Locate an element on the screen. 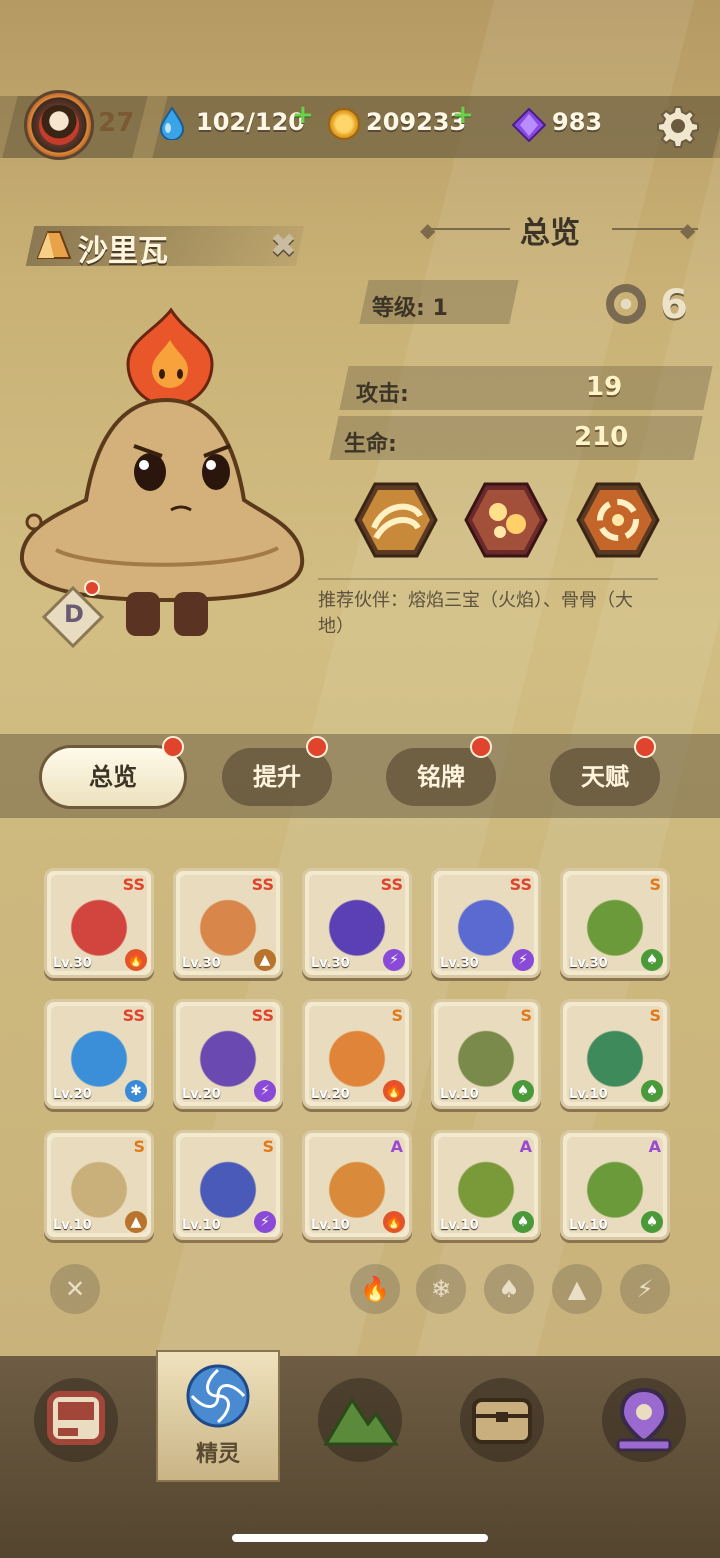 The height and width of the screenshot is (1558, 720). gear-icon is located at coordinates (678, 126).